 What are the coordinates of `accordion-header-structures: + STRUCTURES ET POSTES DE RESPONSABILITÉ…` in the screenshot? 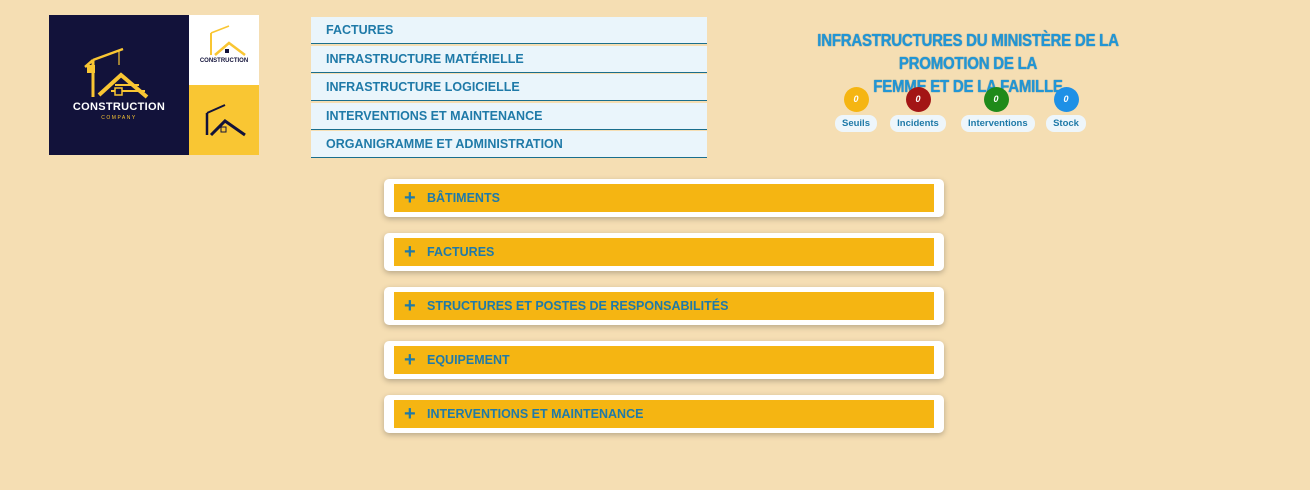 It's located at (664, 306).